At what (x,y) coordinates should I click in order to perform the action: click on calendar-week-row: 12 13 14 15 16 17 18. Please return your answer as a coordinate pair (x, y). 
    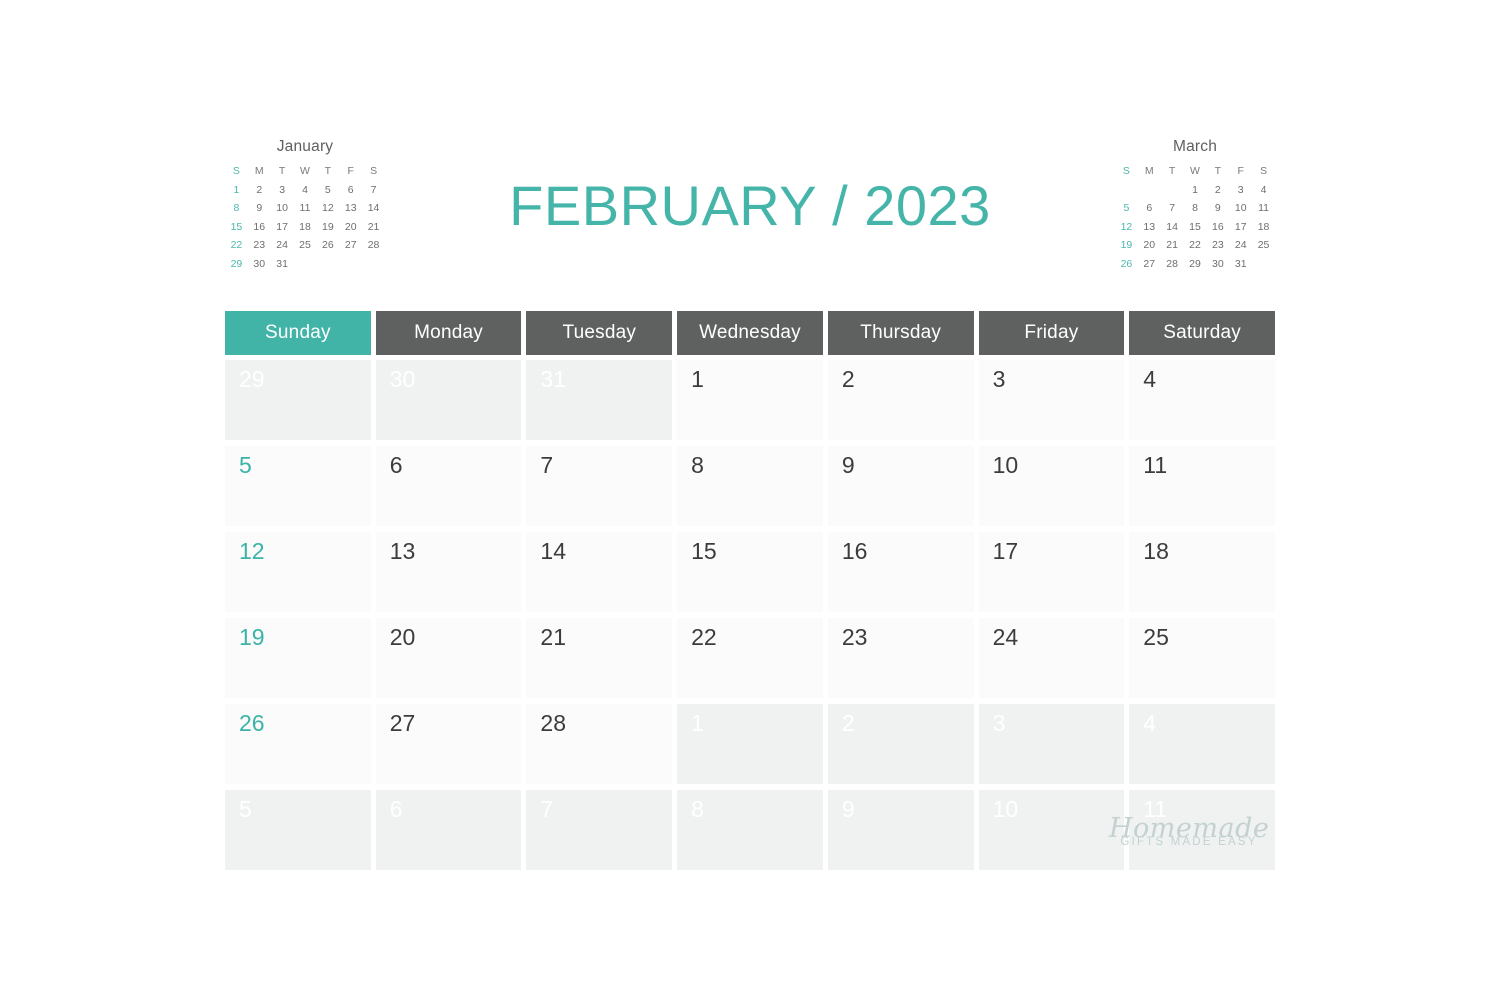
    Looking at the image, I should click on (750, 572).